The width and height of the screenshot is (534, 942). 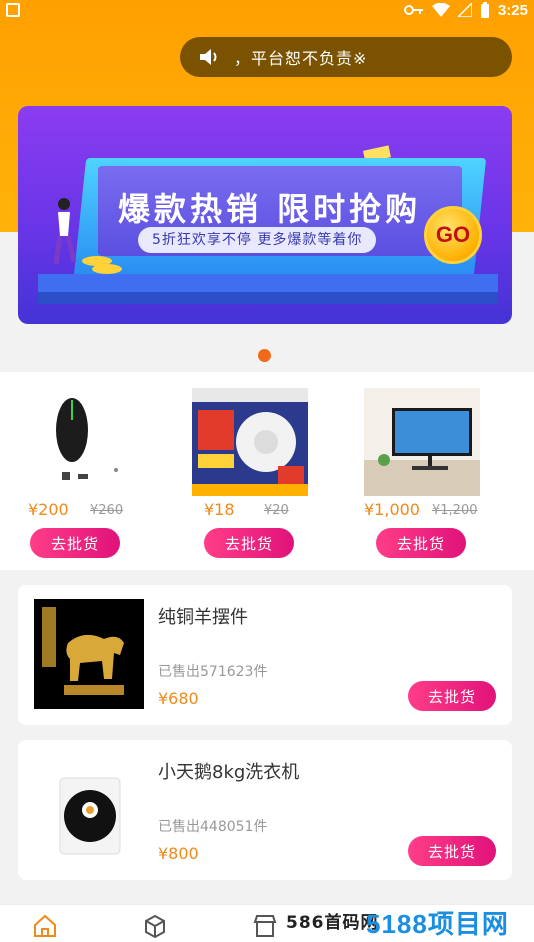 I want to click on product-name: 小天鹅8kg洗衣机, so click(x=229, y=772).